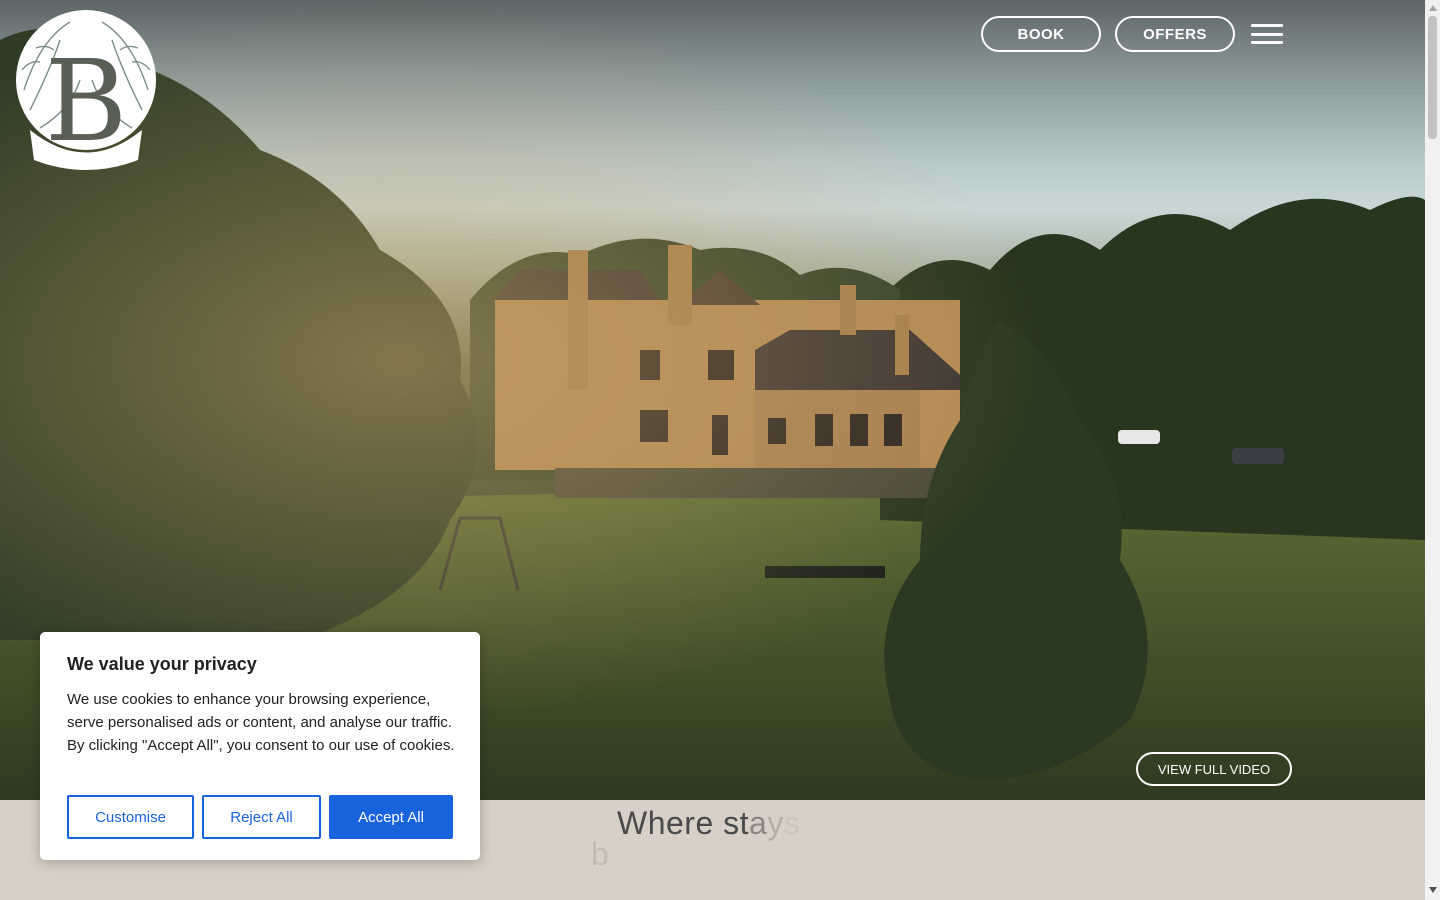 The image size is (1440, 900). I want to click on intro-tagline: Where stays, so click(708, 823).